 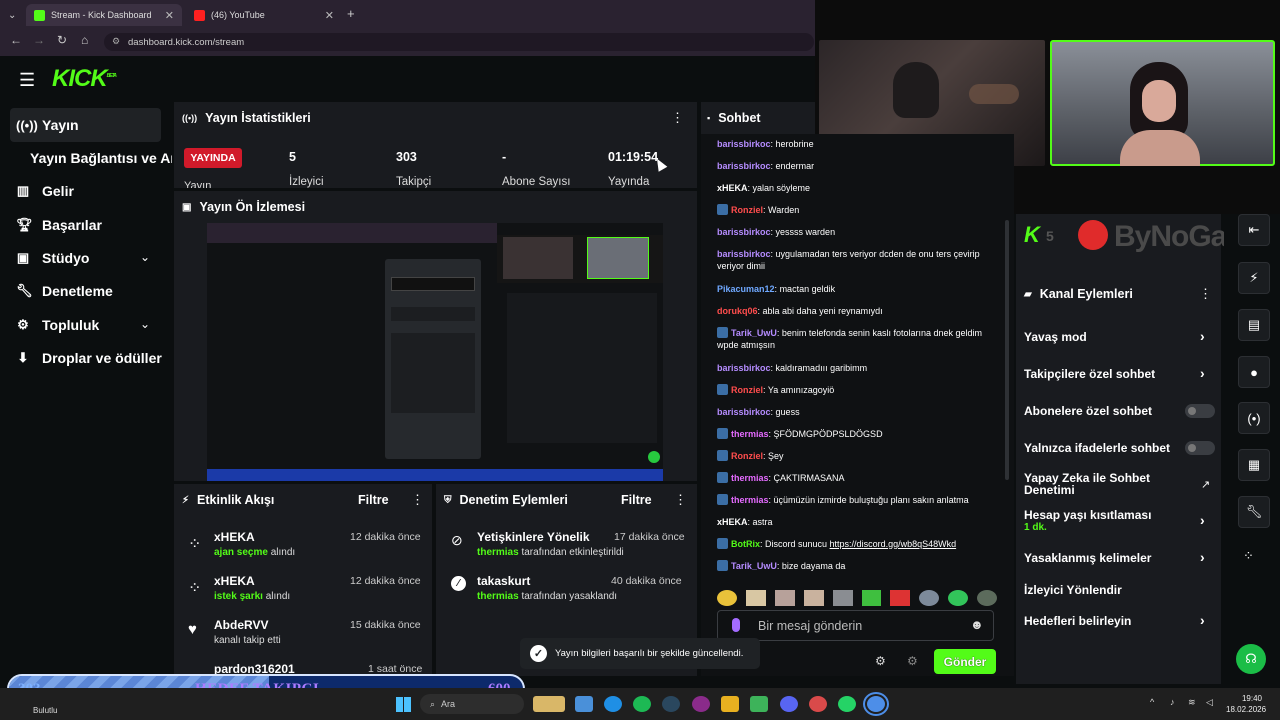 I want to click on quick-action-button: ⚡︎, so click(x=1254, y=278).